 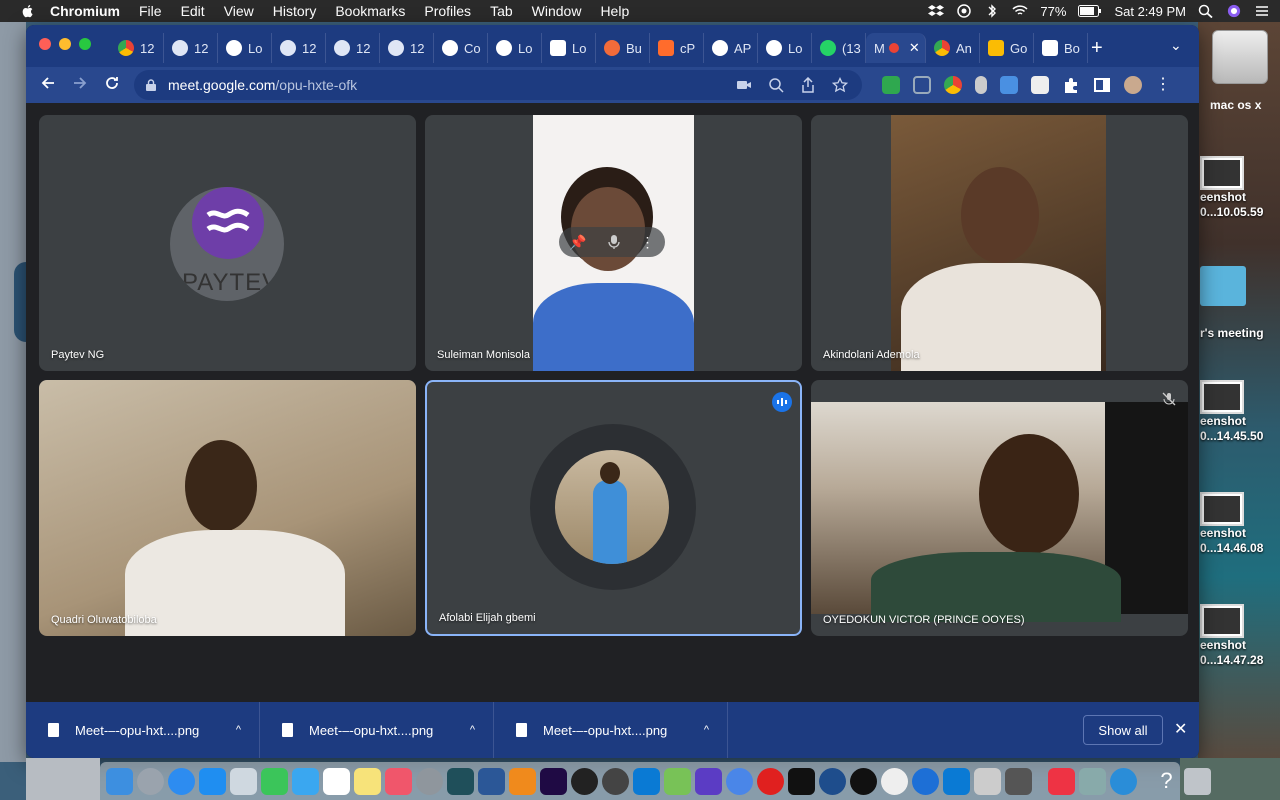 I want to click on w-app-icon, so click(x=894, y=781).